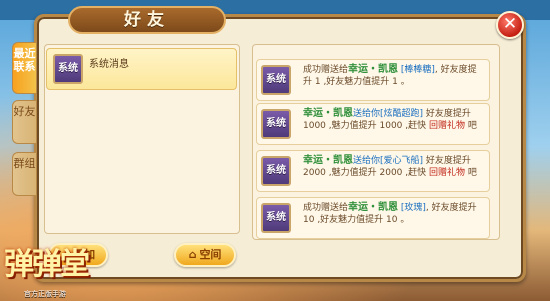 Image resolution: width=550 pixels, height=301 pixels. Describe the element at coordinates (141, 69) in the screenshot. I see `list-item-system-messages: 系统 系统消息` at that location.